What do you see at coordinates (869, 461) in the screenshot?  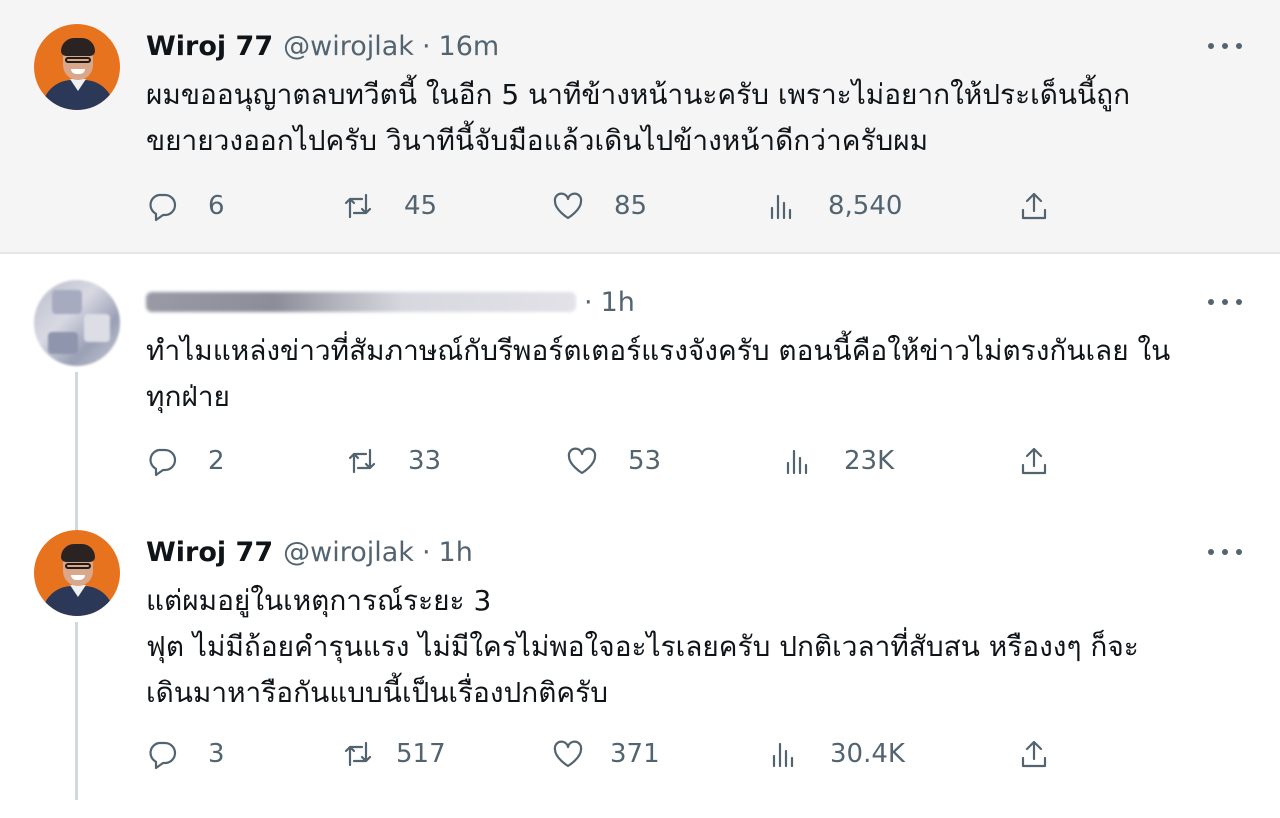 I see `view-count: 23K` at bounding box center [869, 461].